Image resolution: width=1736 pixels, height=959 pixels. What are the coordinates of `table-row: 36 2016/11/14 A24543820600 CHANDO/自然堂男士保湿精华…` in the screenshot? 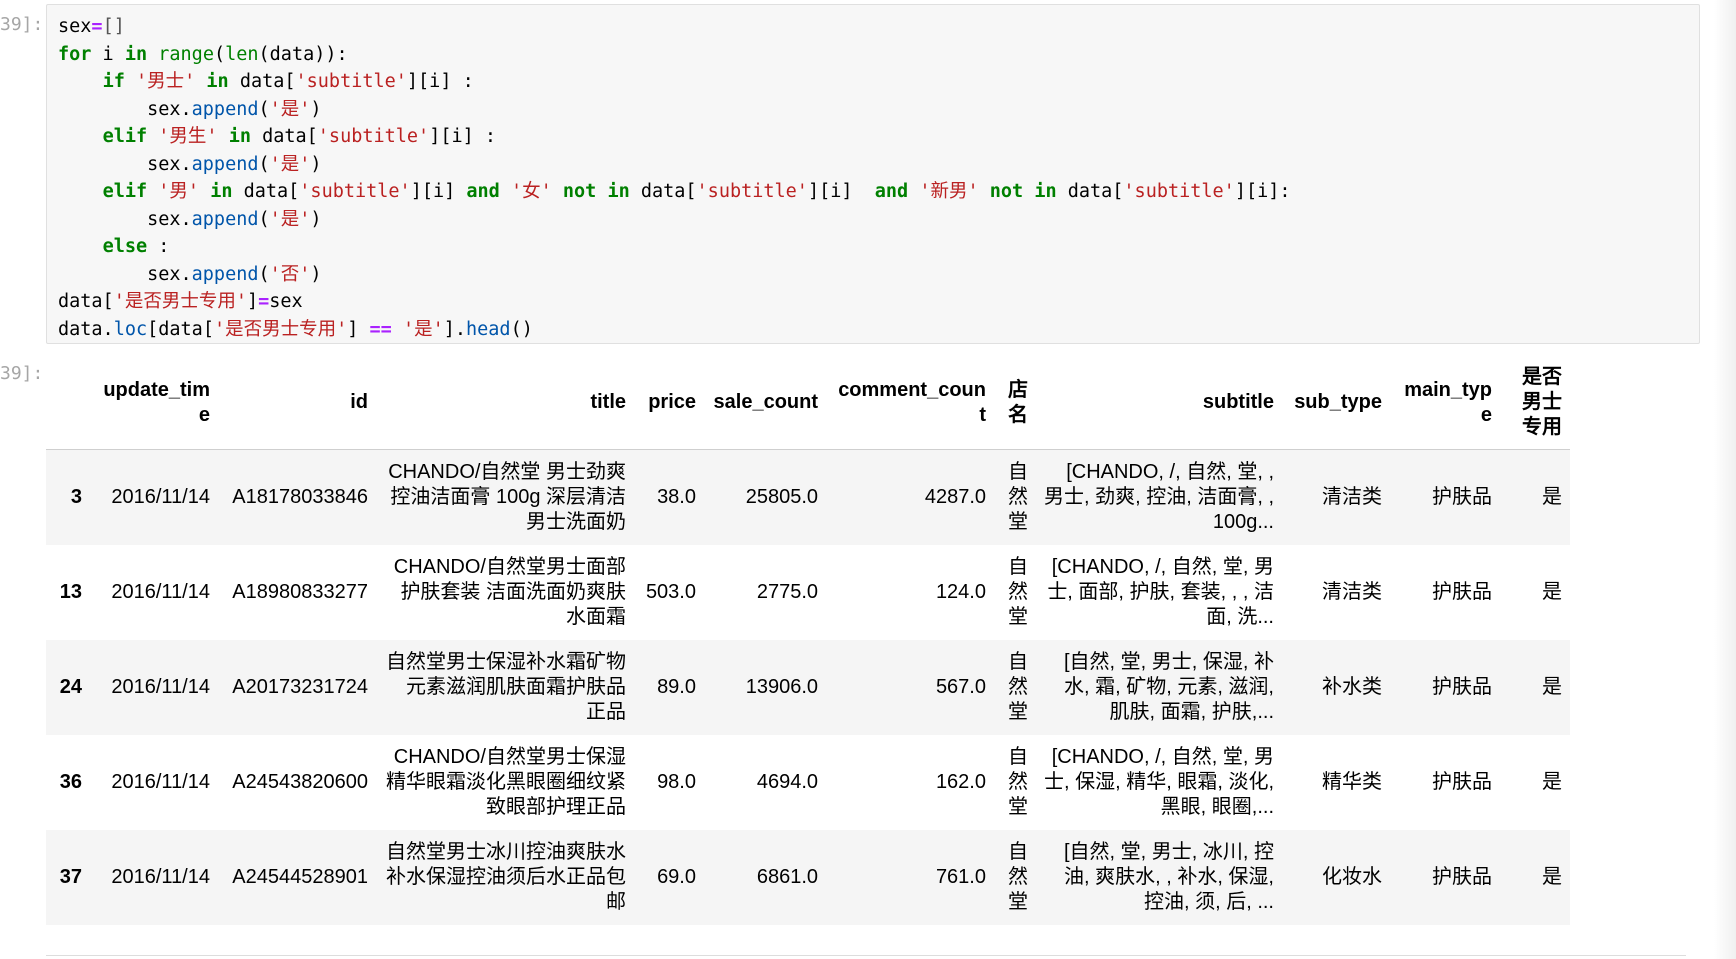 It's located at (808, 782).